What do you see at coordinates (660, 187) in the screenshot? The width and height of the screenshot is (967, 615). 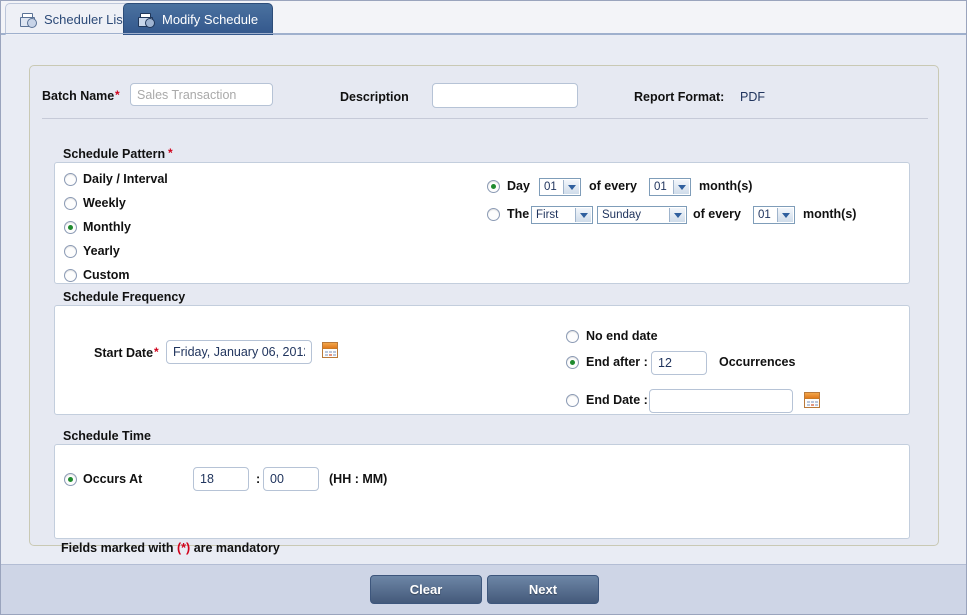 I see `monthly-day-months-value: 01` at bounding box center [660, 187].